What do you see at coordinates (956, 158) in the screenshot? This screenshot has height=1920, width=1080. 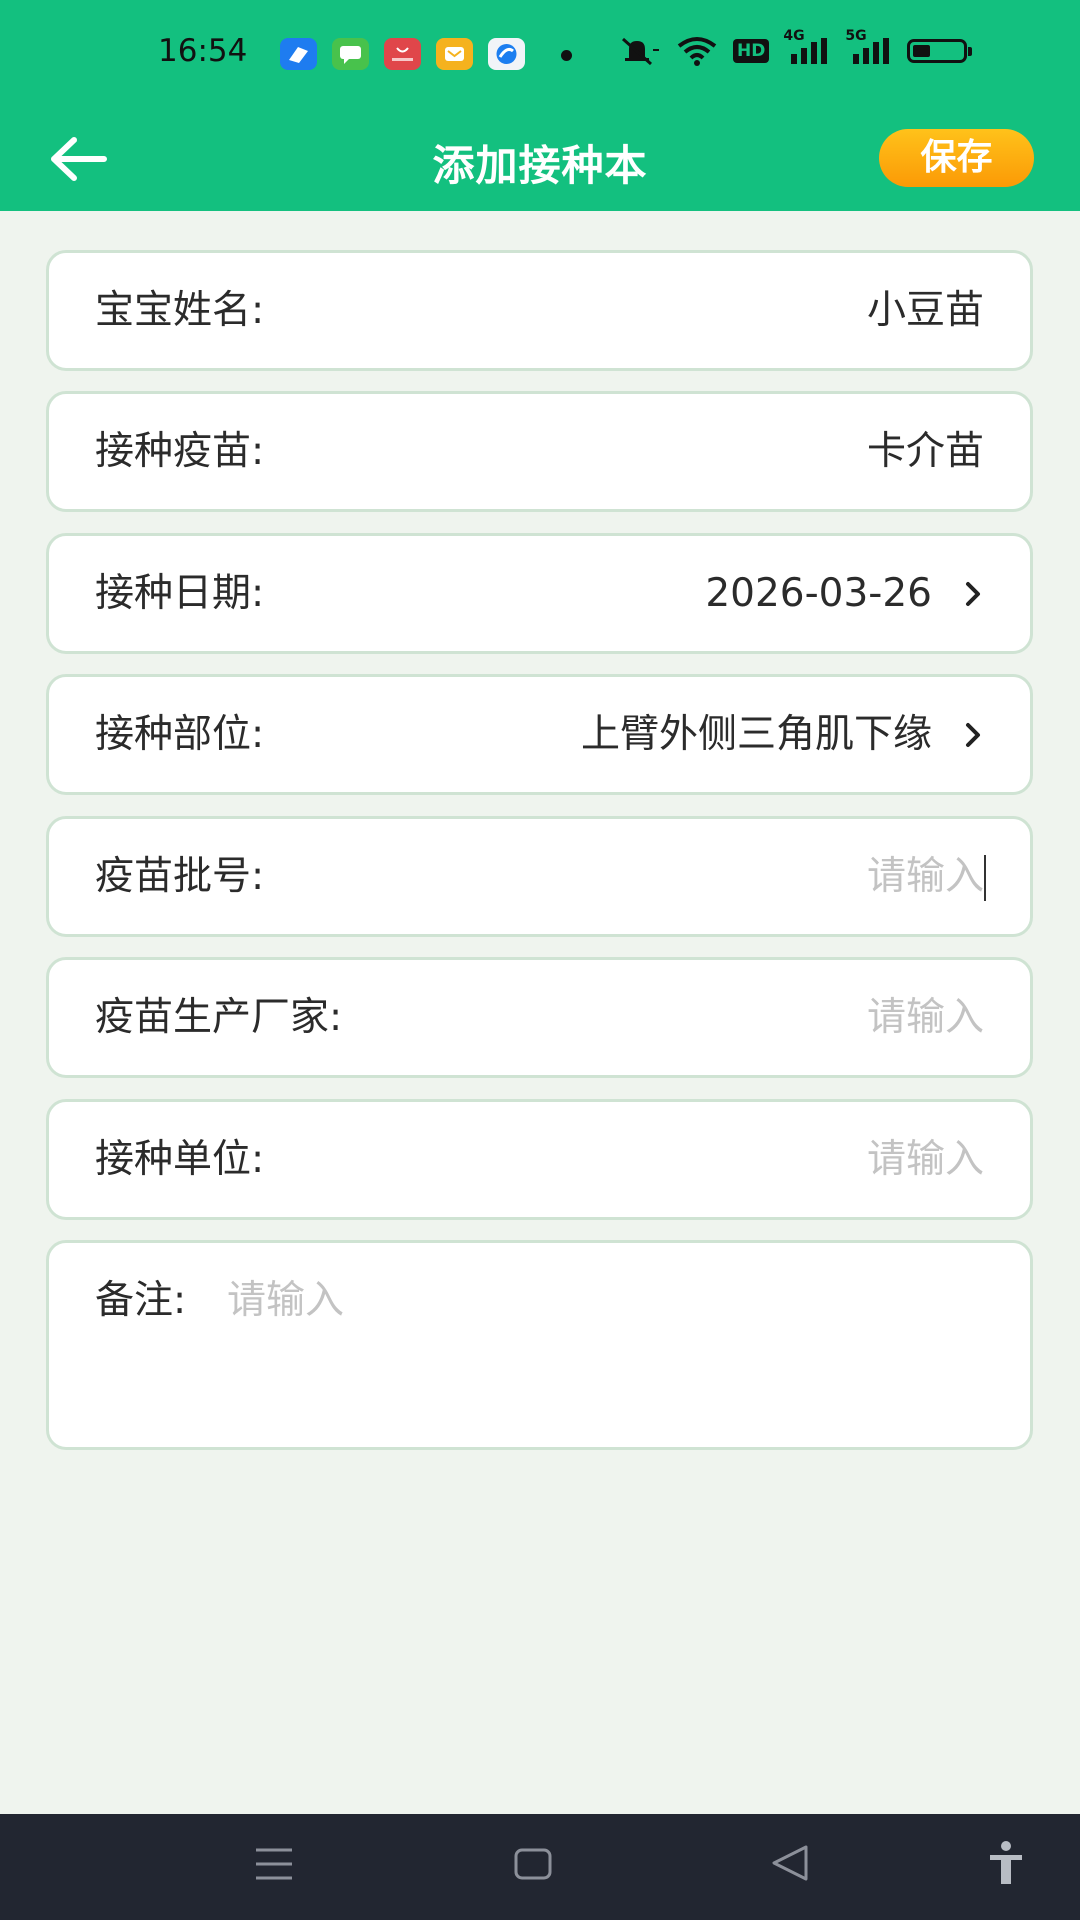 I see `save-button: 保存` at bounding box center [956, 158].